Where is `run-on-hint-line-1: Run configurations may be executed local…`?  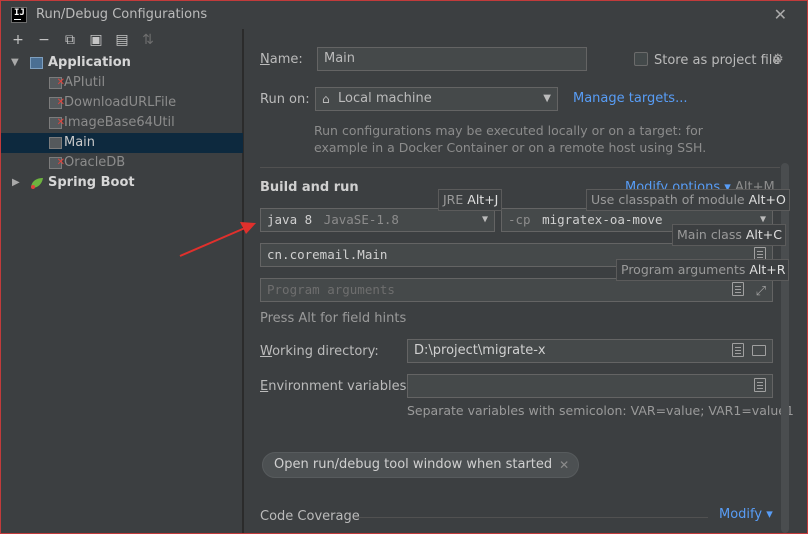 run-on-hint-line-1: Run configurations may be executed local… is located at coordinates (508, 130).